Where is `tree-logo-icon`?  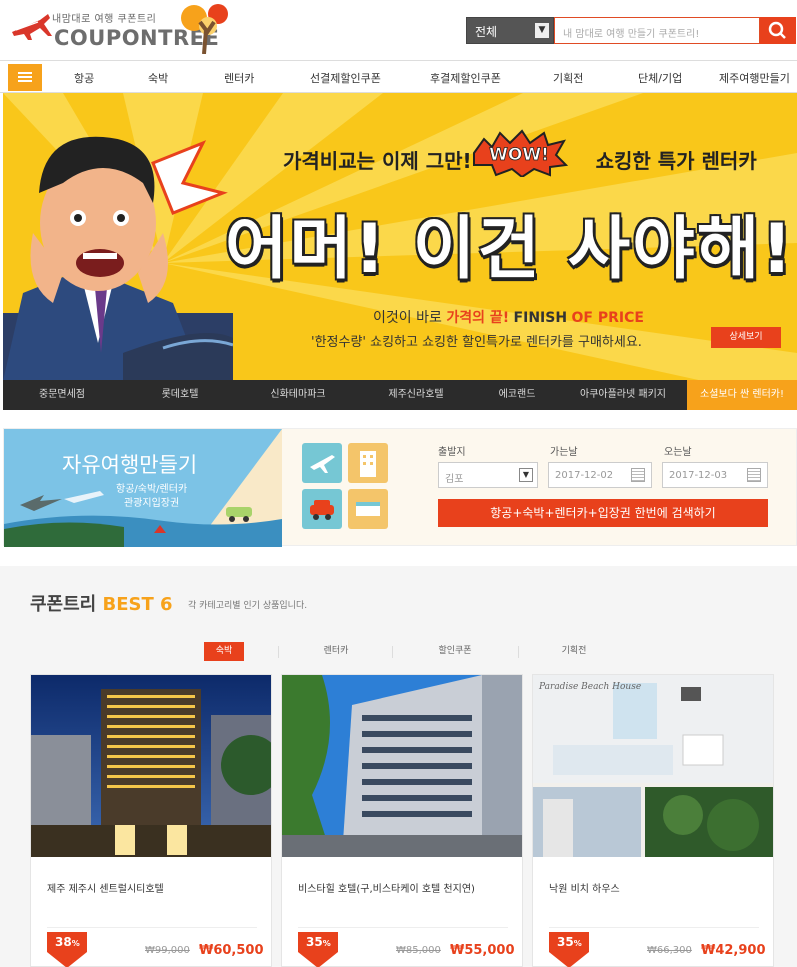 tree-logo-icon is located at coordinates (204, 29).